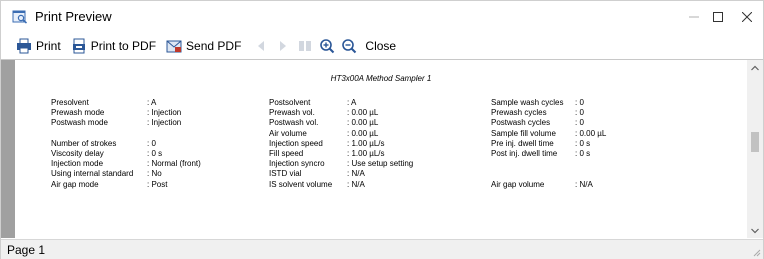  What do you see at coordinates (380, 164) in the screenshot?
I see `parameter-value: : Use setup setting` at bounding box center [380, 164].